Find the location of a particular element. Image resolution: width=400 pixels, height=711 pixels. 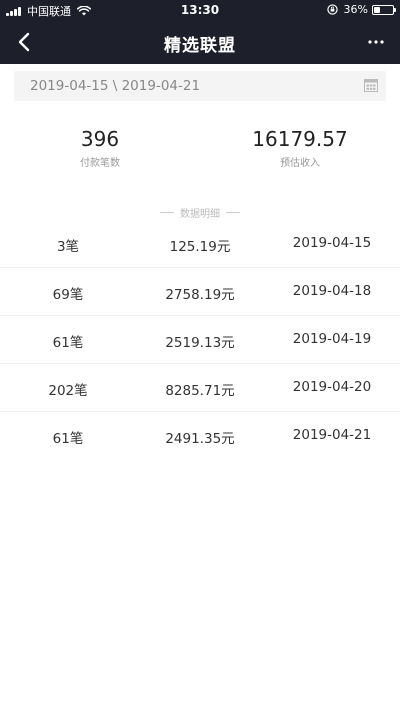

list-item: 3笔 125.19元 2019-04-15 is located at coordinates (200, 244).